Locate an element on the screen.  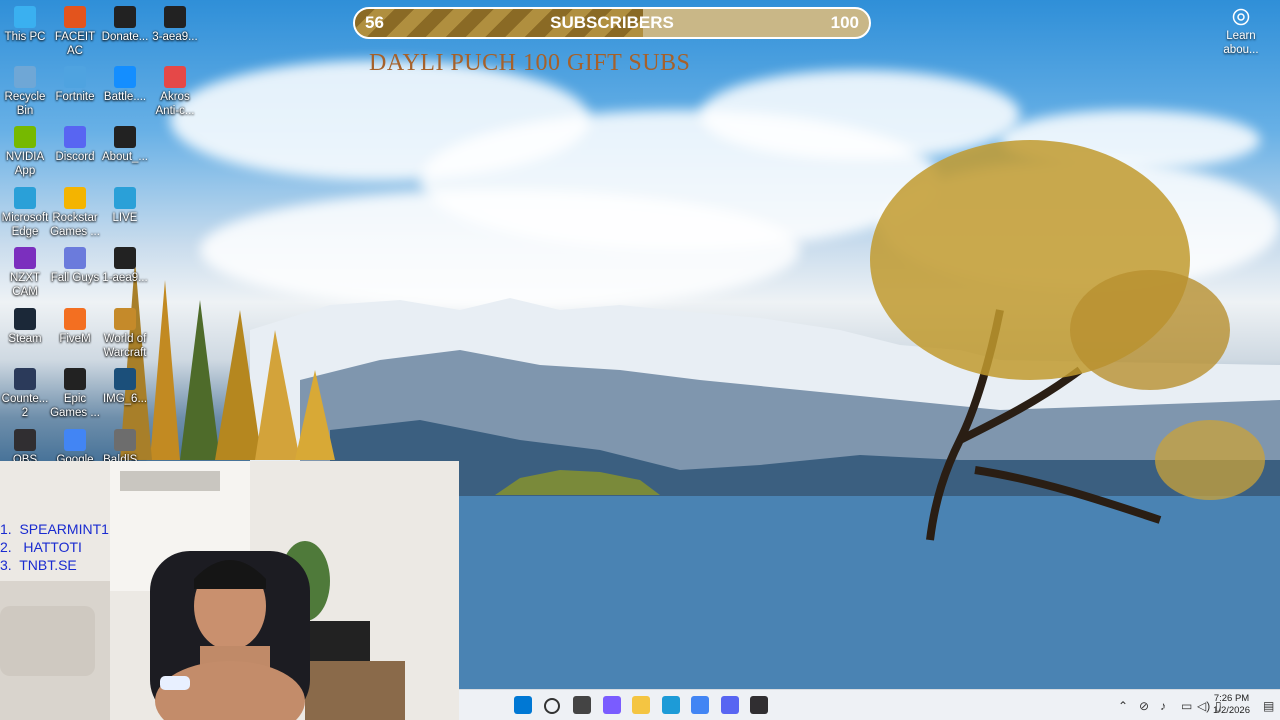
obs-button is located at coordinates (759, 705).